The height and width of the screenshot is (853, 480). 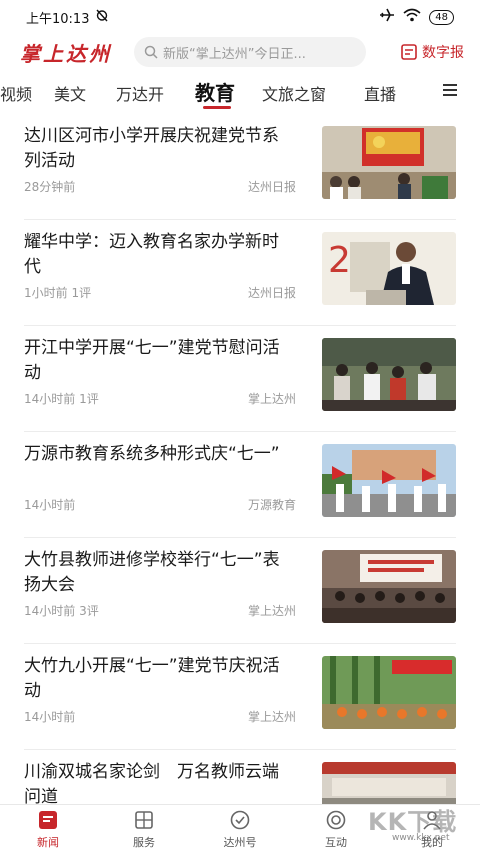 I want to click on app-header: 掌上达州 新版“掌上达州”今日正... 数字报, so click(x=240, y=52).